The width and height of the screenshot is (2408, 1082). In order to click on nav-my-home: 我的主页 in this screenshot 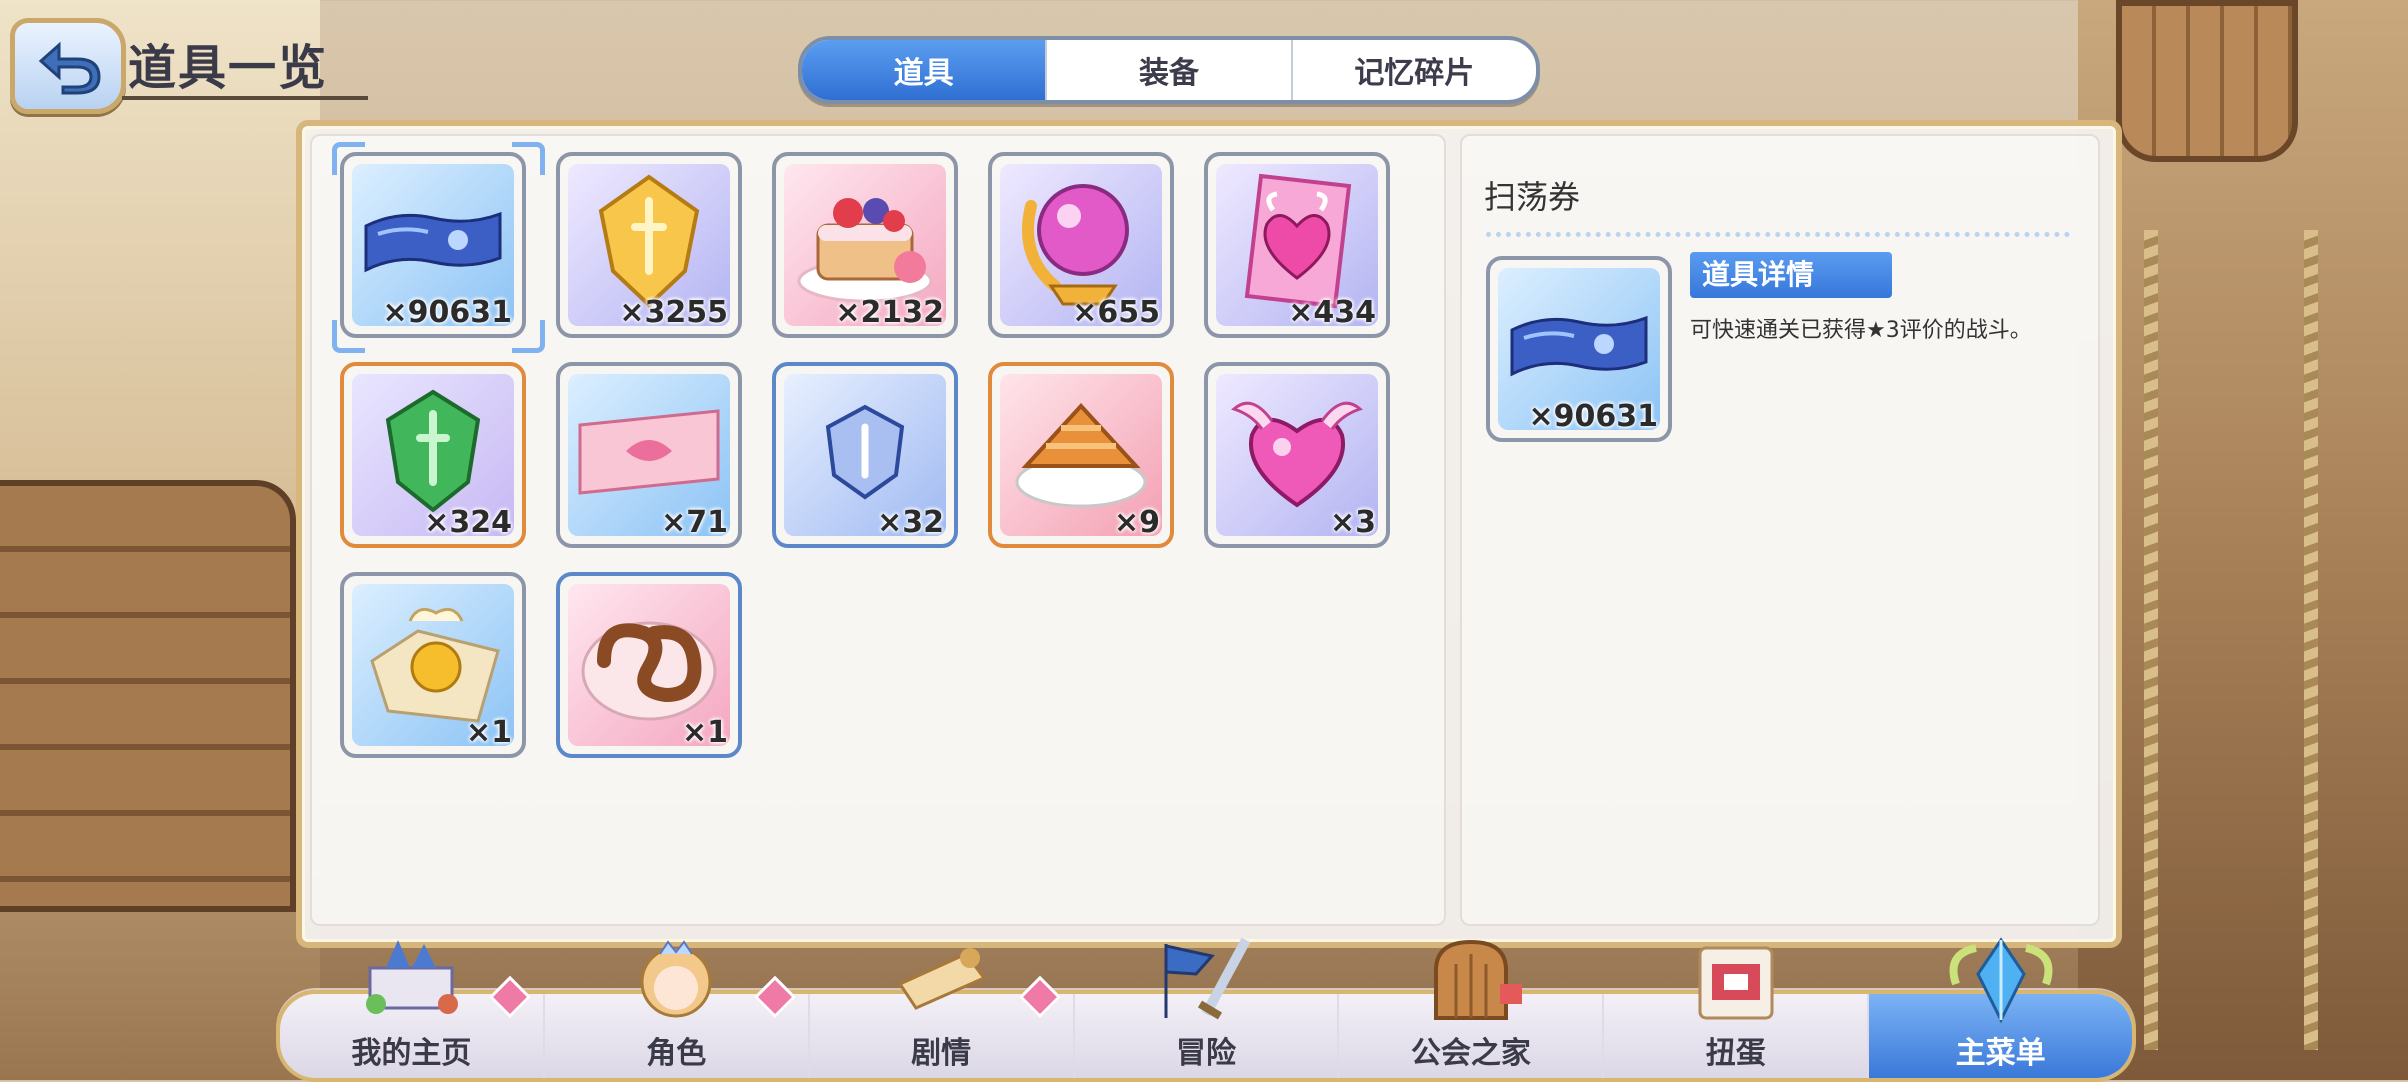, I will do `click(412, 1009)`.